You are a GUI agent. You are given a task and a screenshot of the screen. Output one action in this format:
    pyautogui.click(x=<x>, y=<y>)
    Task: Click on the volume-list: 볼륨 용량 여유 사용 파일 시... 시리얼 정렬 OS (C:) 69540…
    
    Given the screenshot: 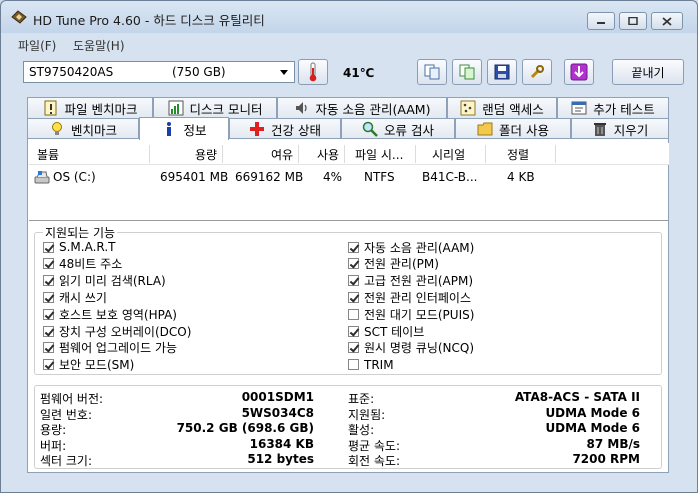 What is the action you would take?
    pyautogui.click(x=349, y=182)
    